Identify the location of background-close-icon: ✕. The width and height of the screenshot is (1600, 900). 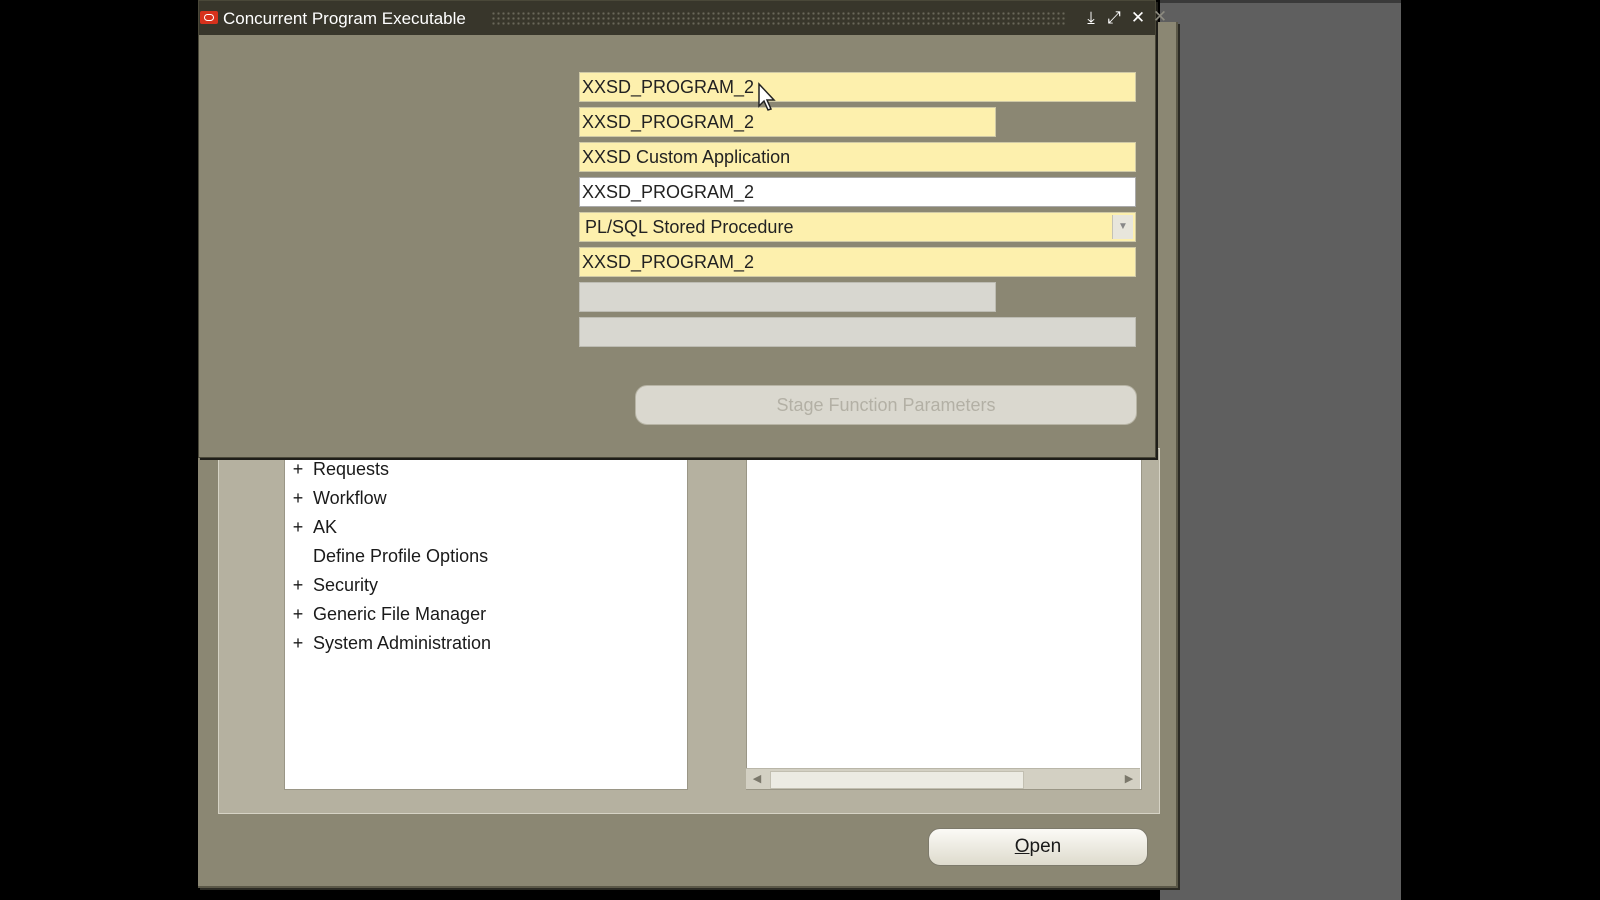
(1160, 17).